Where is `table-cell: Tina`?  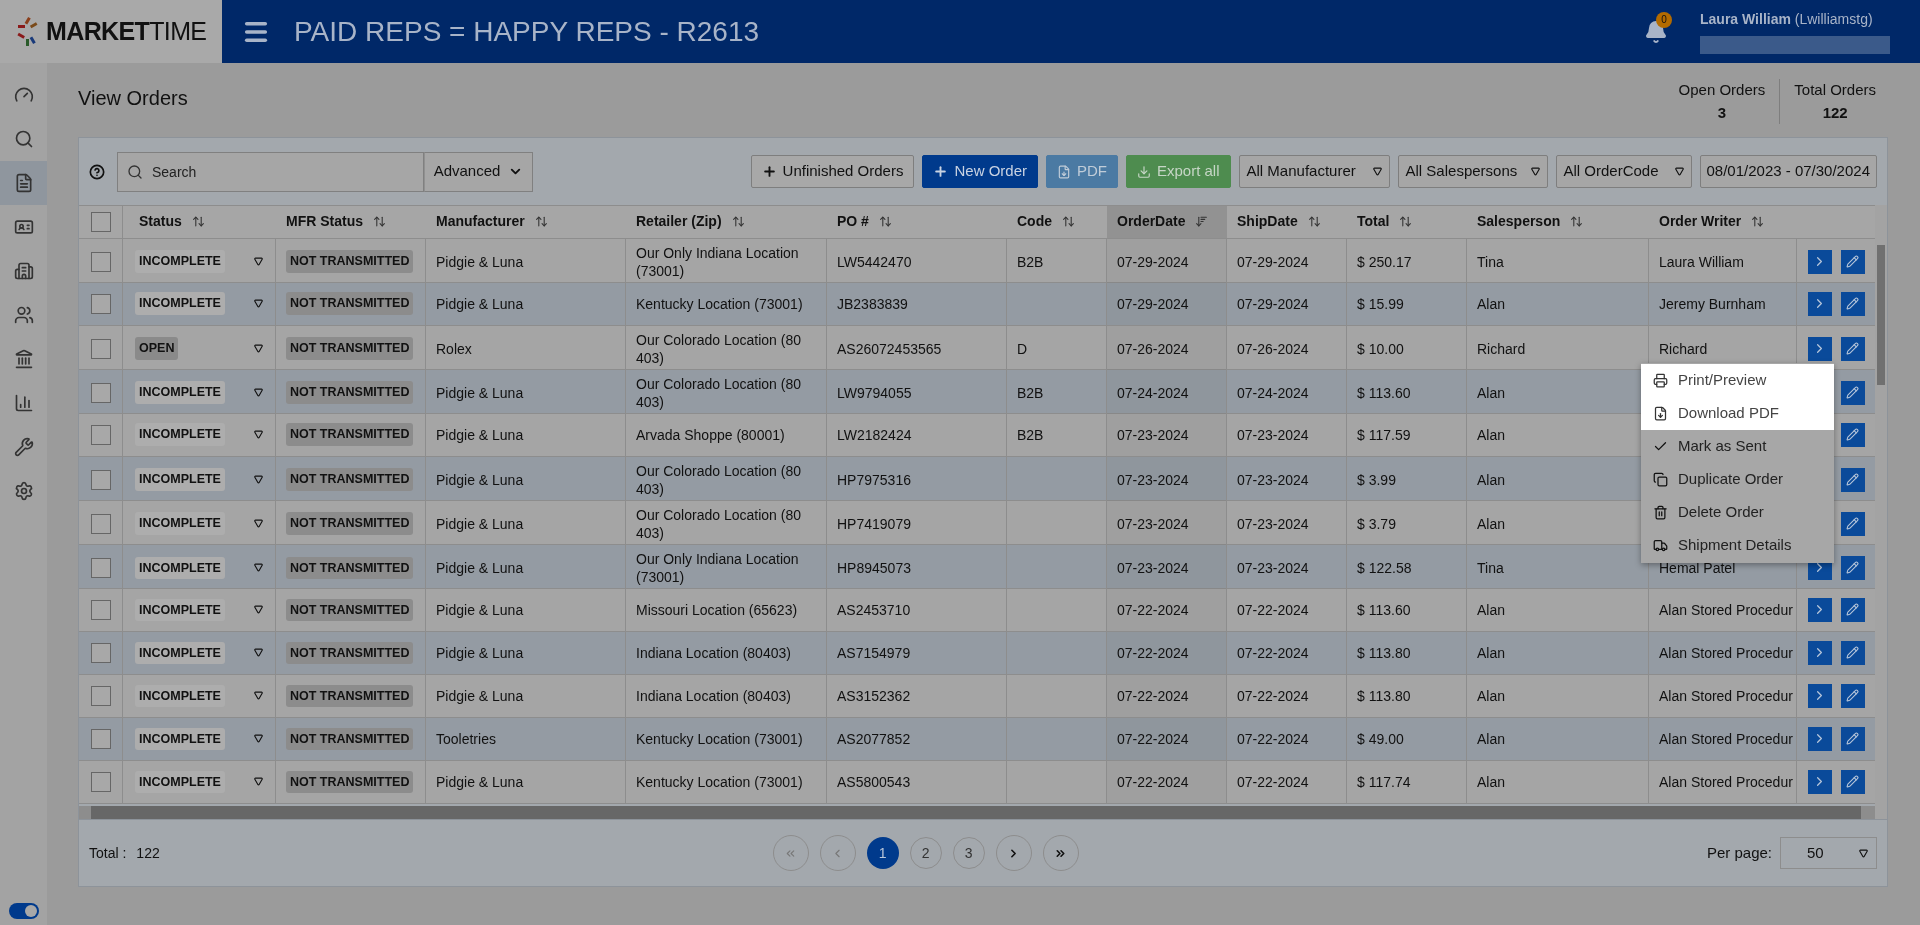
table-cell: Tina is located at coordinates (1490, 567).